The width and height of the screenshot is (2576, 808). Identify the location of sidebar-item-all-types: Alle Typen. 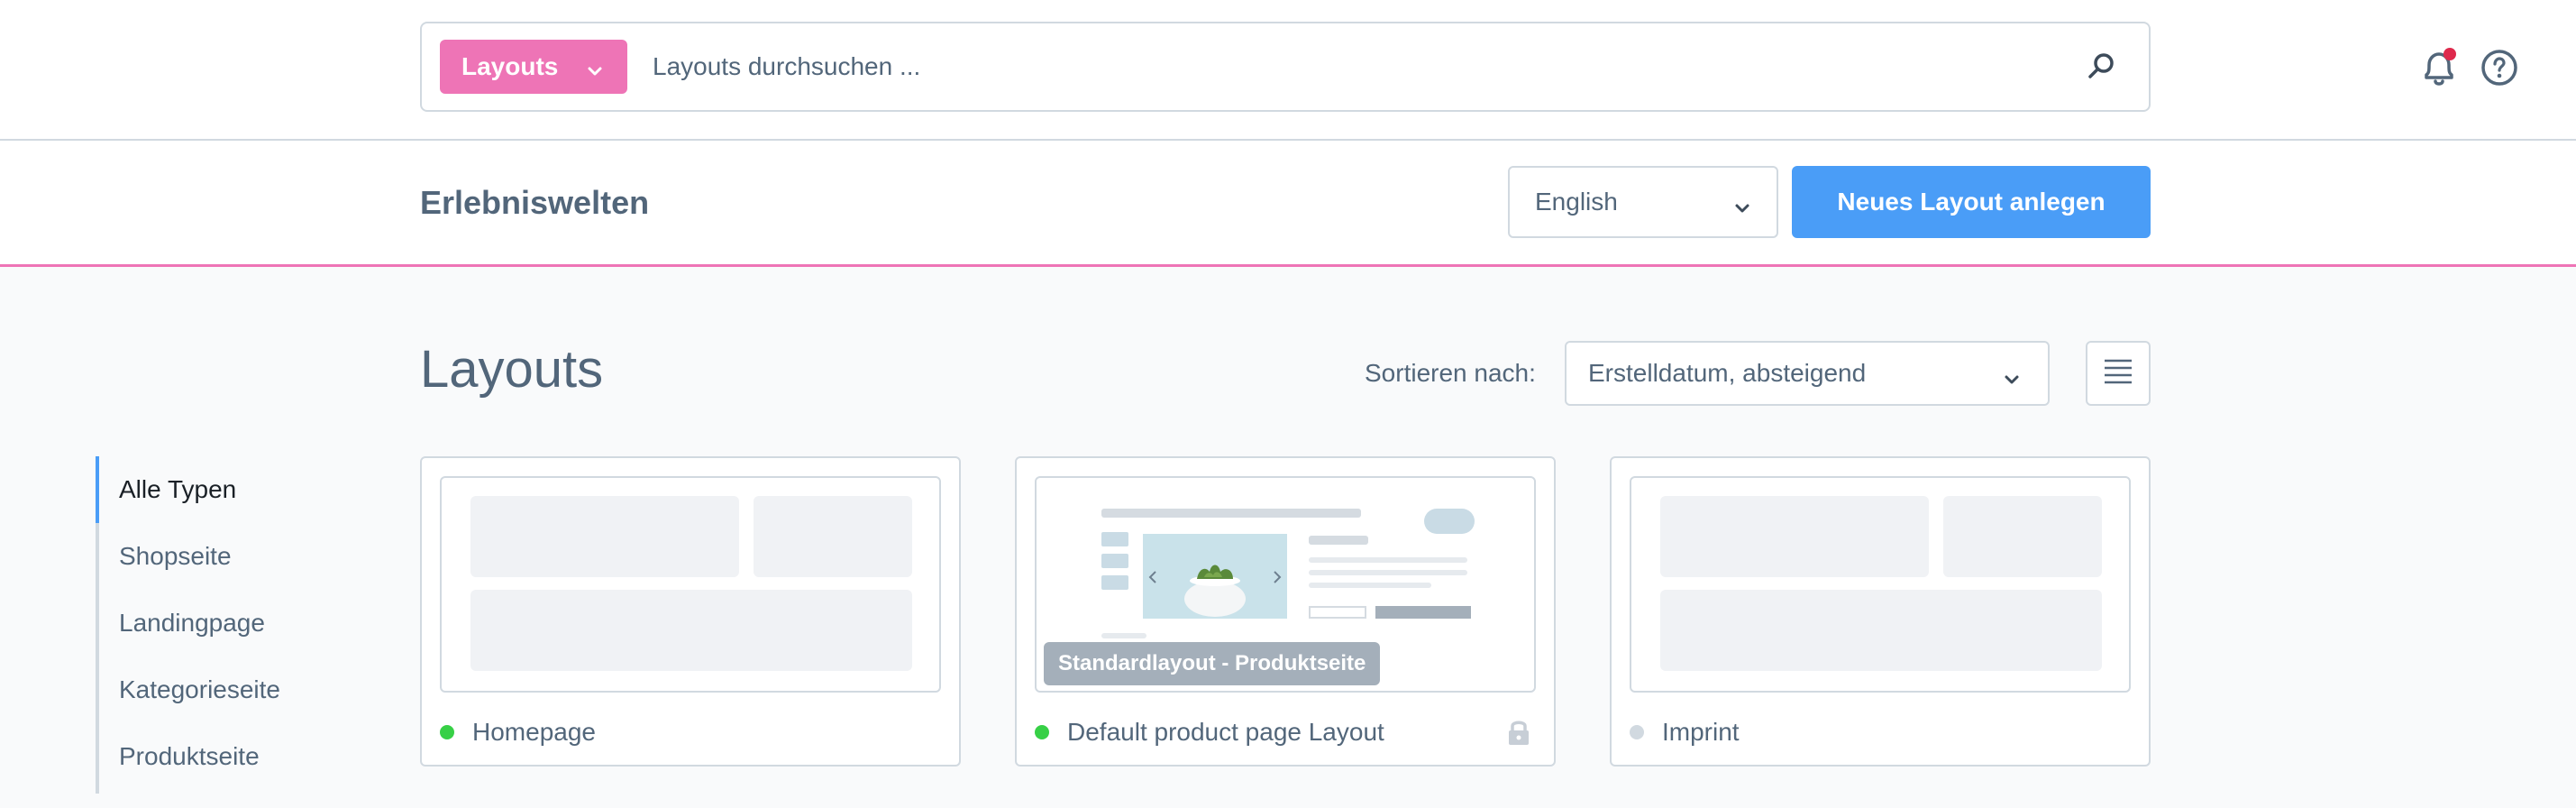
(231, 489).